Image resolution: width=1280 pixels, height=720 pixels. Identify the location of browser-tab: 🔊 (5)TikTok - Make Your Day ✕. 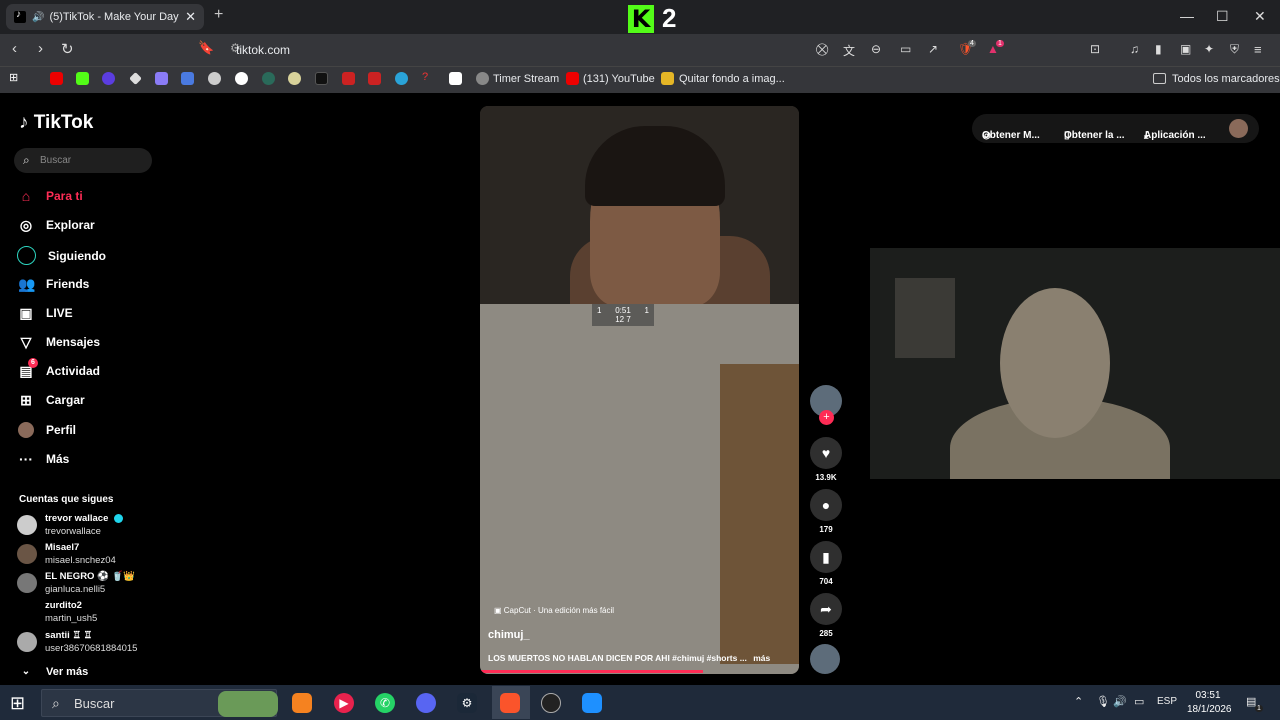
(105, 17).